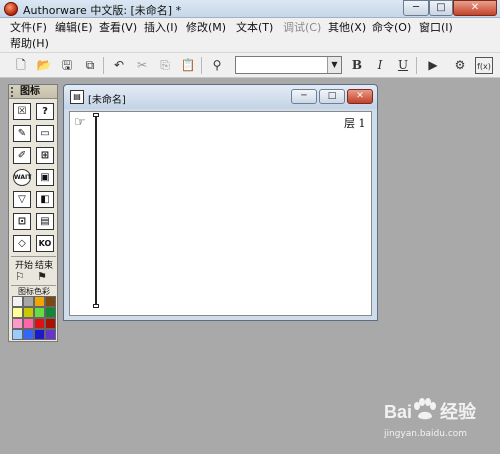 This screenshot has width=500, height=454. I want to click on functions-icon: f(x), so click(484, 65).